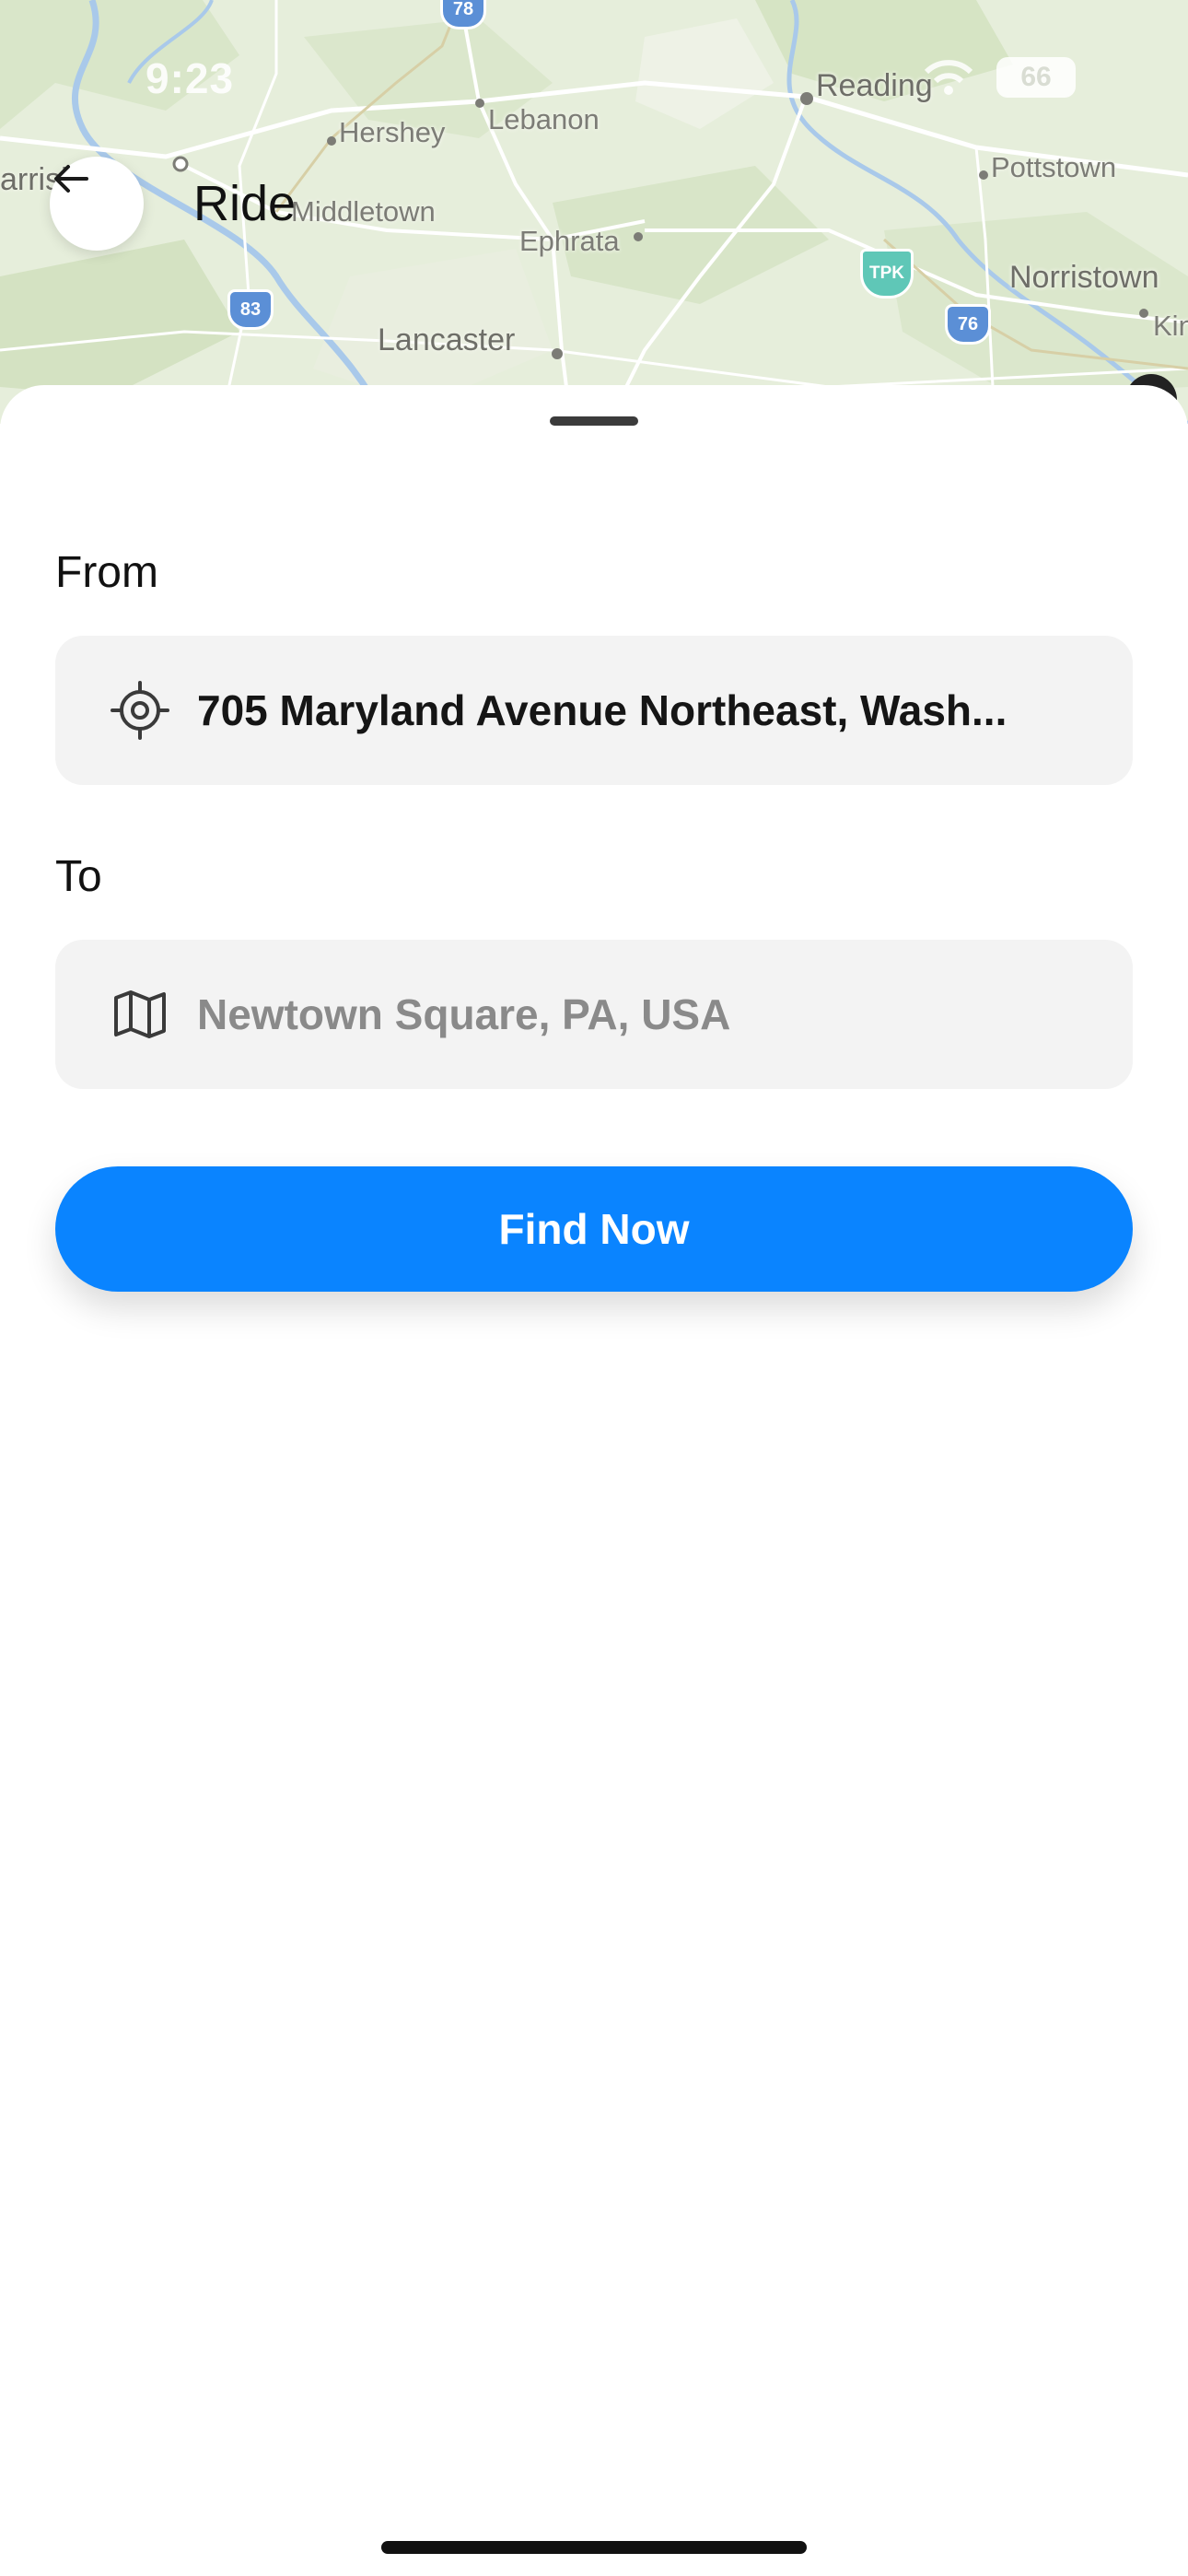 The image size is (1188, 2576). Describe the element at coordinates (140, 1015) in the screenshot. I see `map-icon` at that location.